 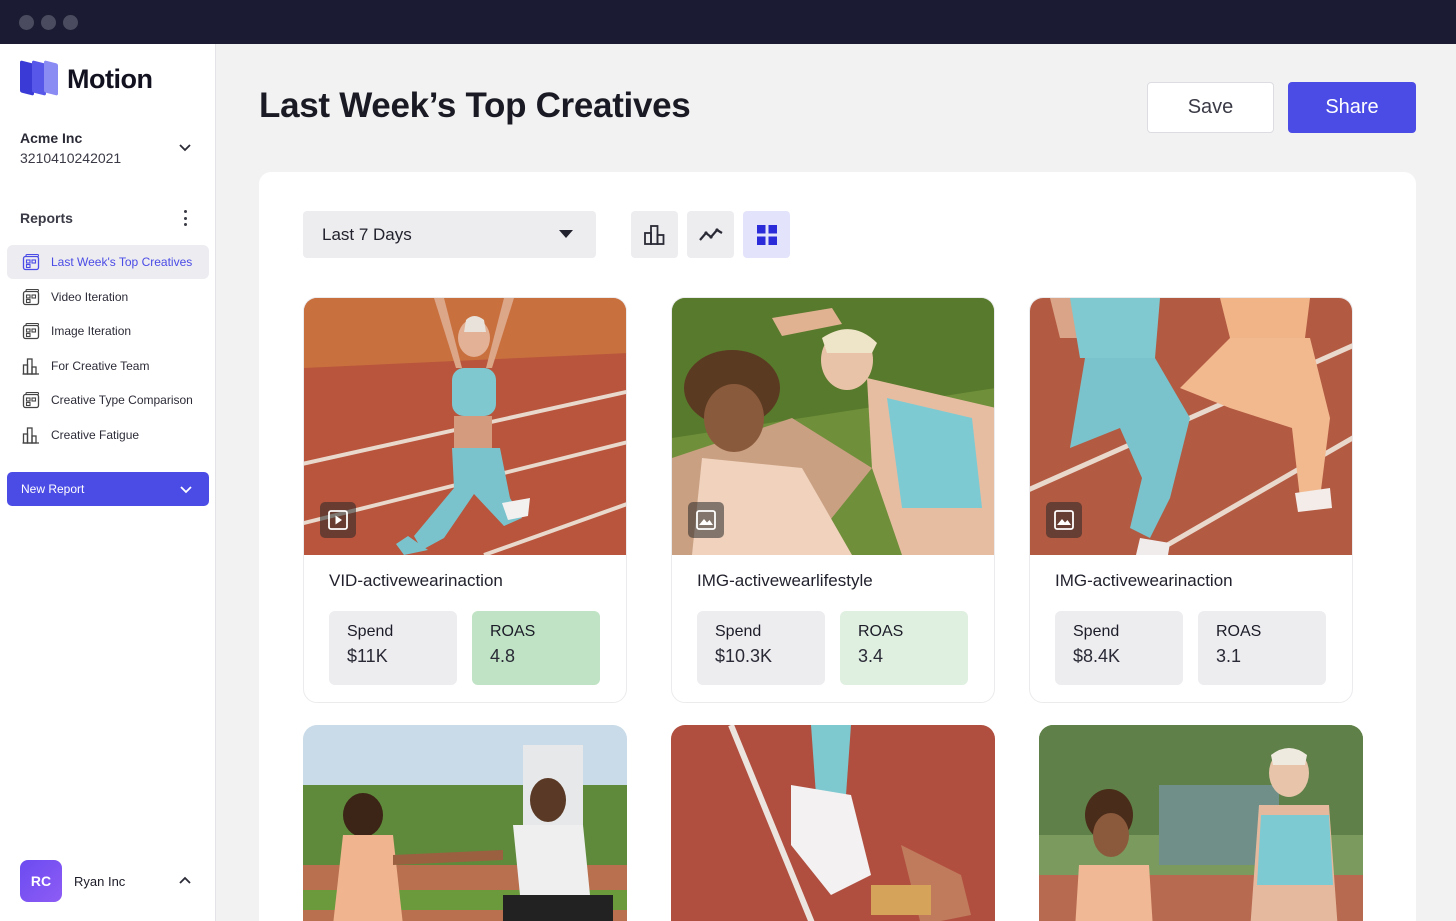 I want to click on spend-metric: Spend $10.3K, so click(x=761, y=648).